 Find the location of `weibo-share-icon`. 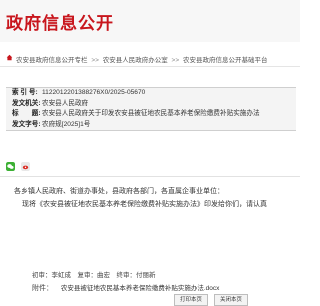

weibo-share-icon is located at coordinates (25, 166).